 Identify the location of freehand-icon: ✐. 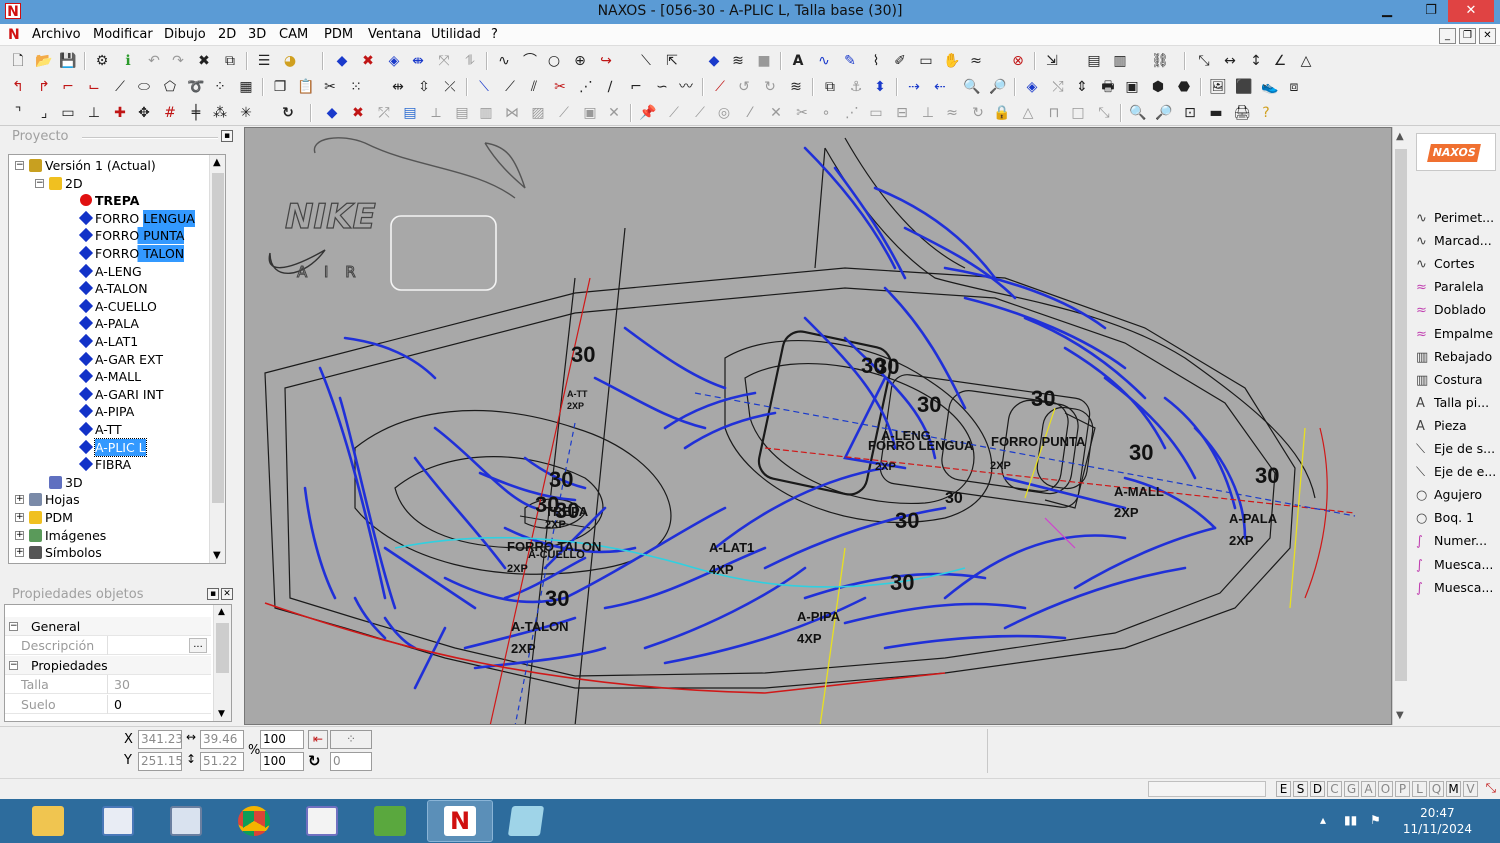
(900, 61).